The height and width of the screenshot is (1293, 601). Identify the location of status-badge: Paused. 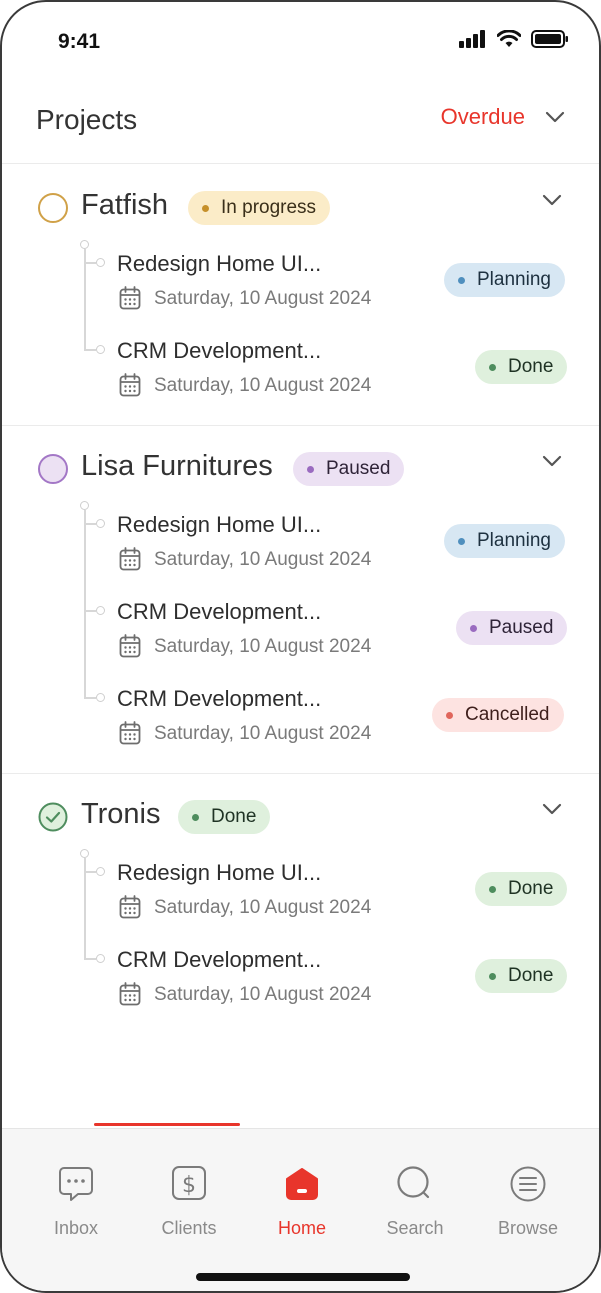
(349, 469).